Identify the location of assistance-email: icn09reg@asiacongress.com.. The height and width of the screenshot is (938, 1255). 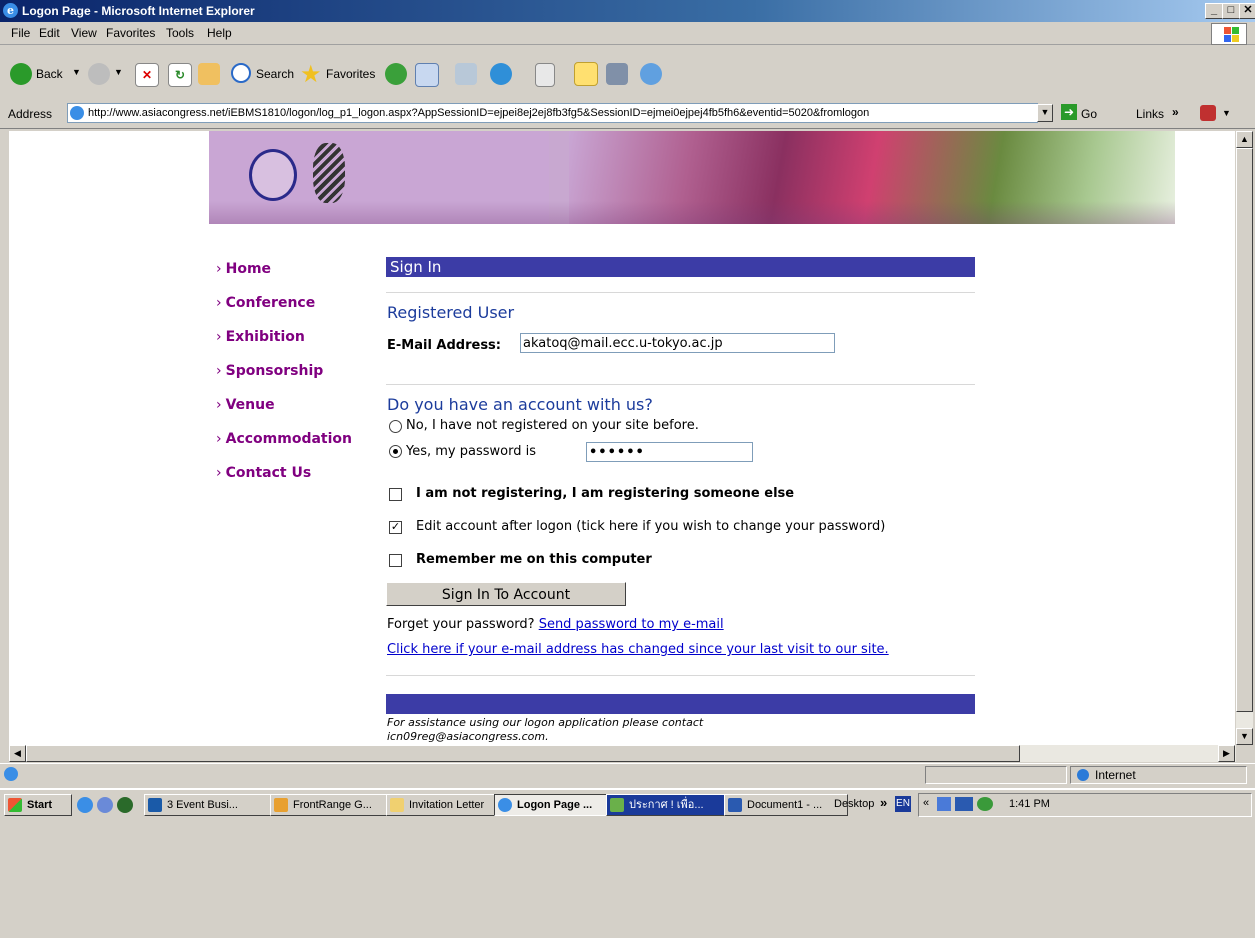
(468, 736).